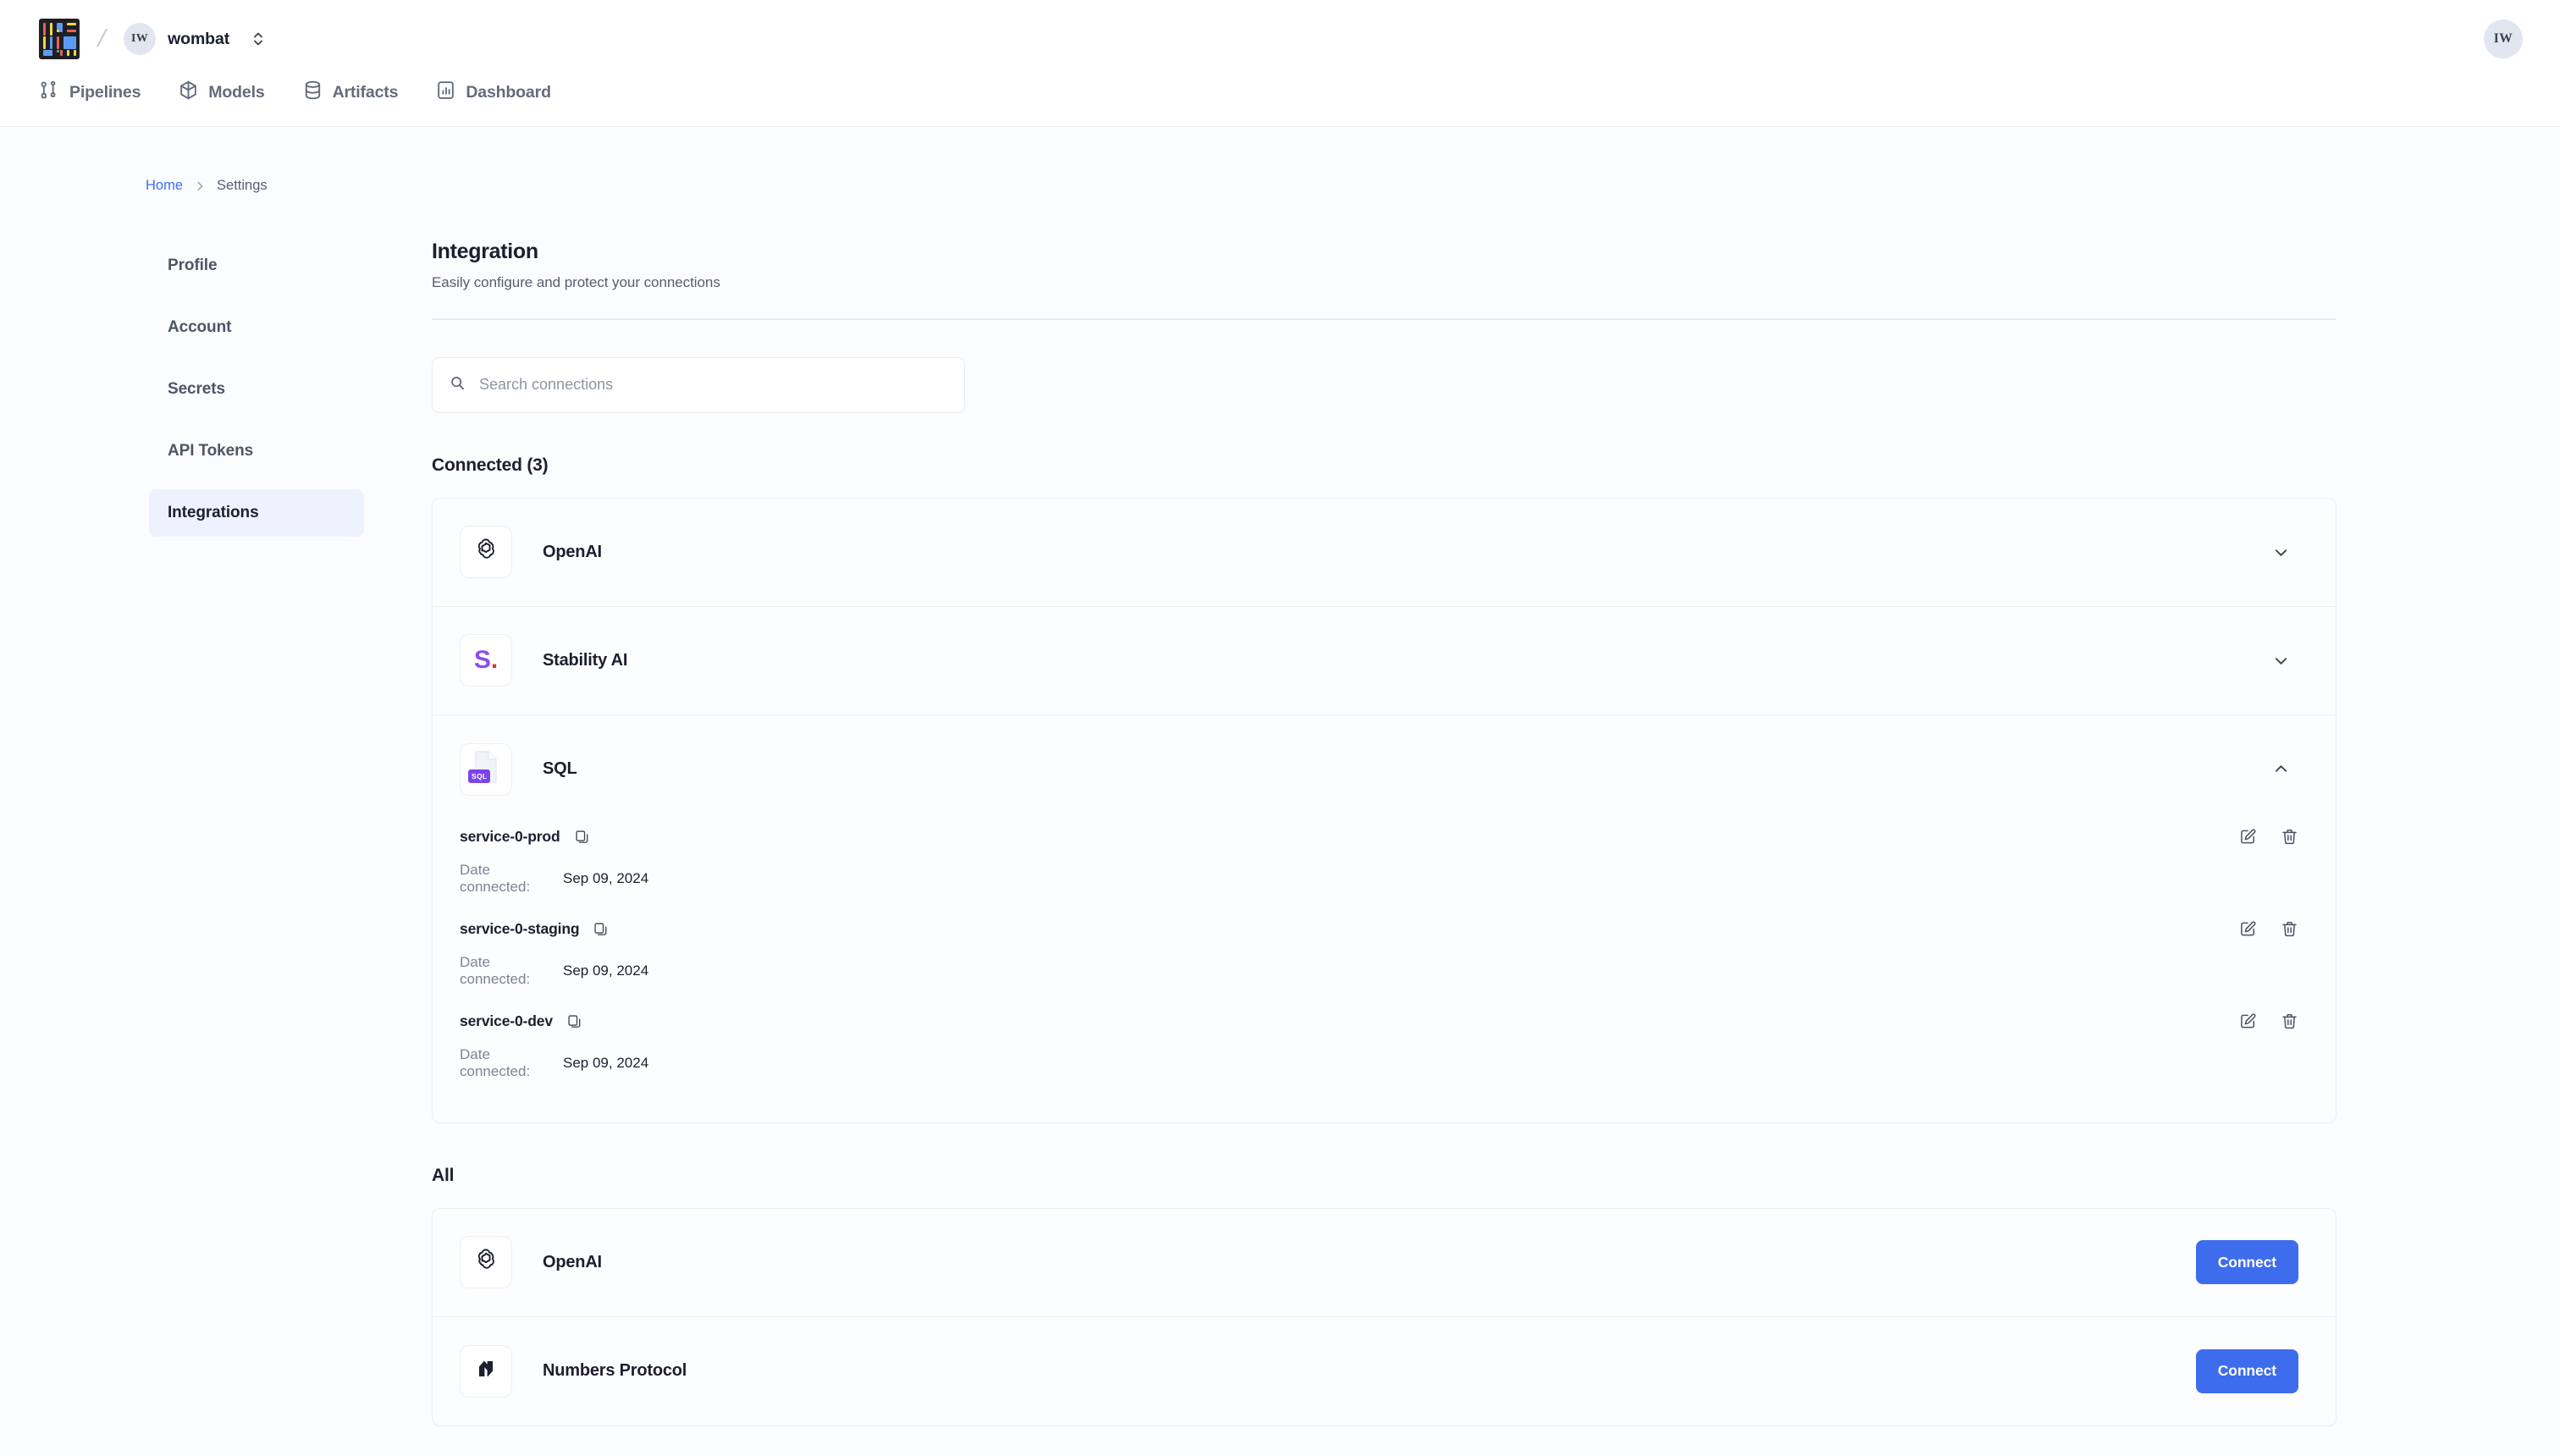 Image resolution: width=2560 pixels, height=1456 pixels. I want to click on search-connections-box, so click(698, 385).